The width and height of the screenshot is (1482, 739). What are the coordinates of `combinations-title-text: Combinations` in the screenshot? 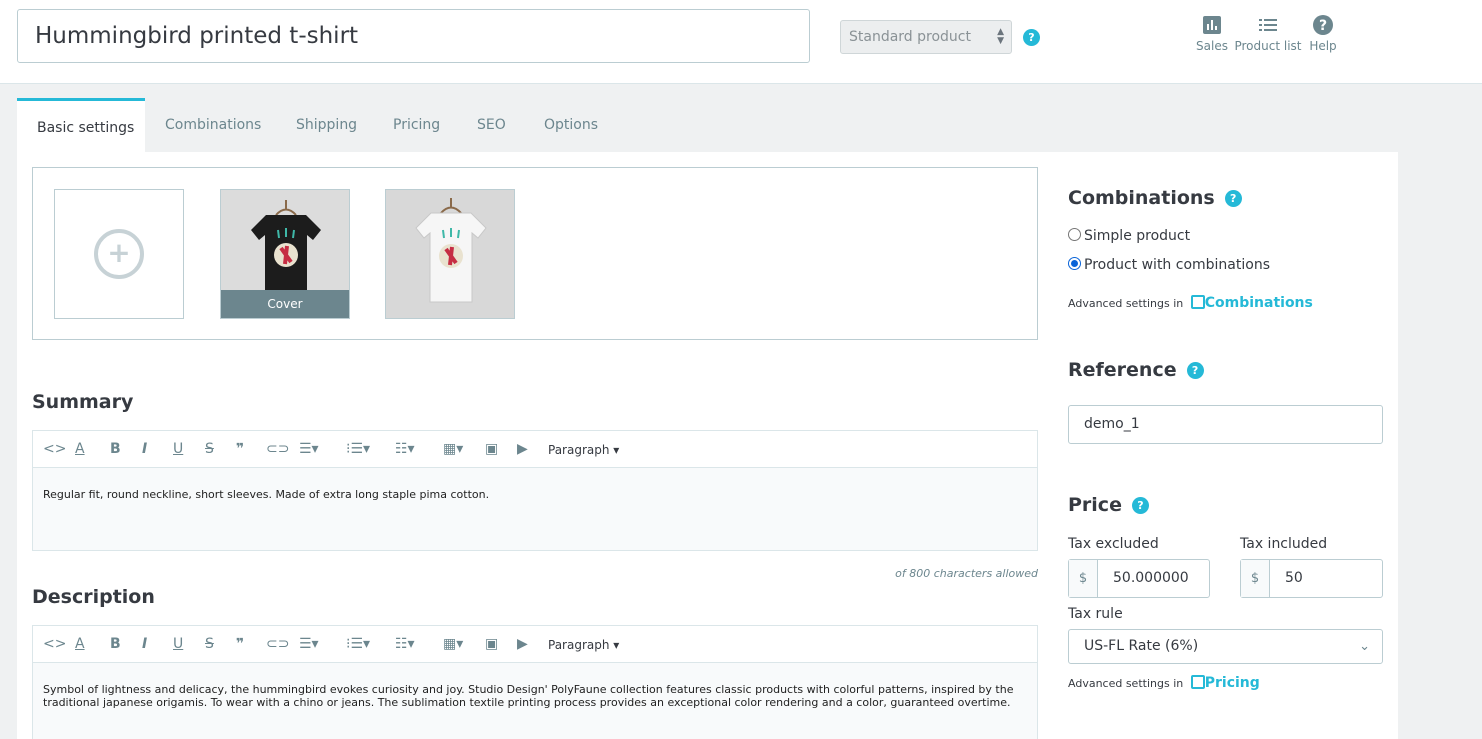 It's located at (1141, 198).